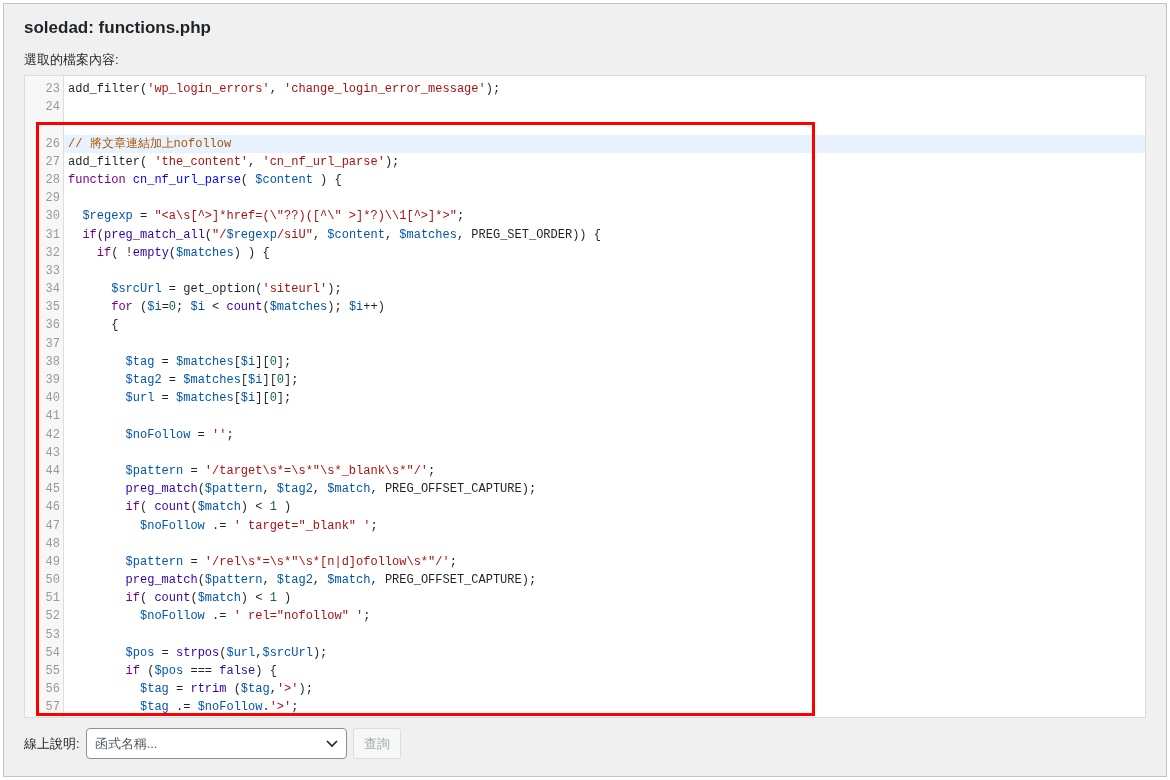 Image resolution: width=1170 pixels, height=780 pixels. What do you see at coordinates (52, 308) in the screenshot?
I see `line-number: 35` at bounding box center [52, 308].